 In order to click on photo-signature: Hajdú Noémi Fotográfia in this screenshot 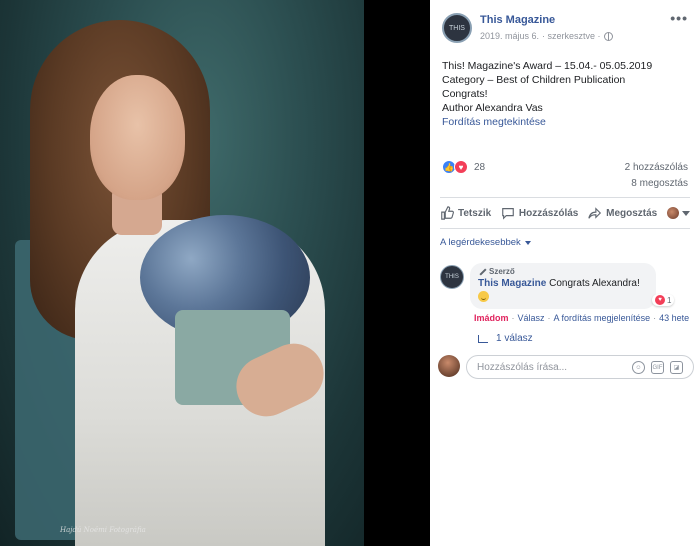, I will do `click(103, 530)`.